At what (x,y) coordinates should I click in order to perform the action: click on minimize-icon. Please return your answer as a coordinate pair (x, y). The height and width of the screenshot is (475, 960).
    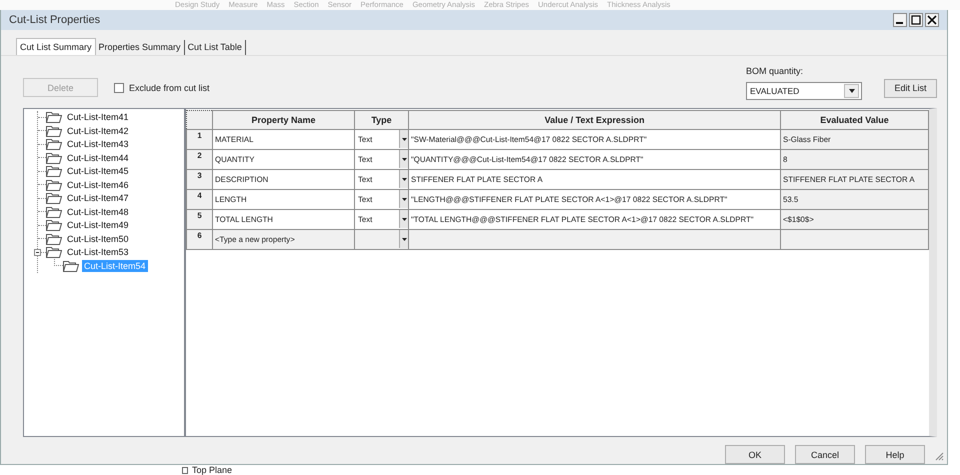
    Looking at the image, I should click on (900, 19).